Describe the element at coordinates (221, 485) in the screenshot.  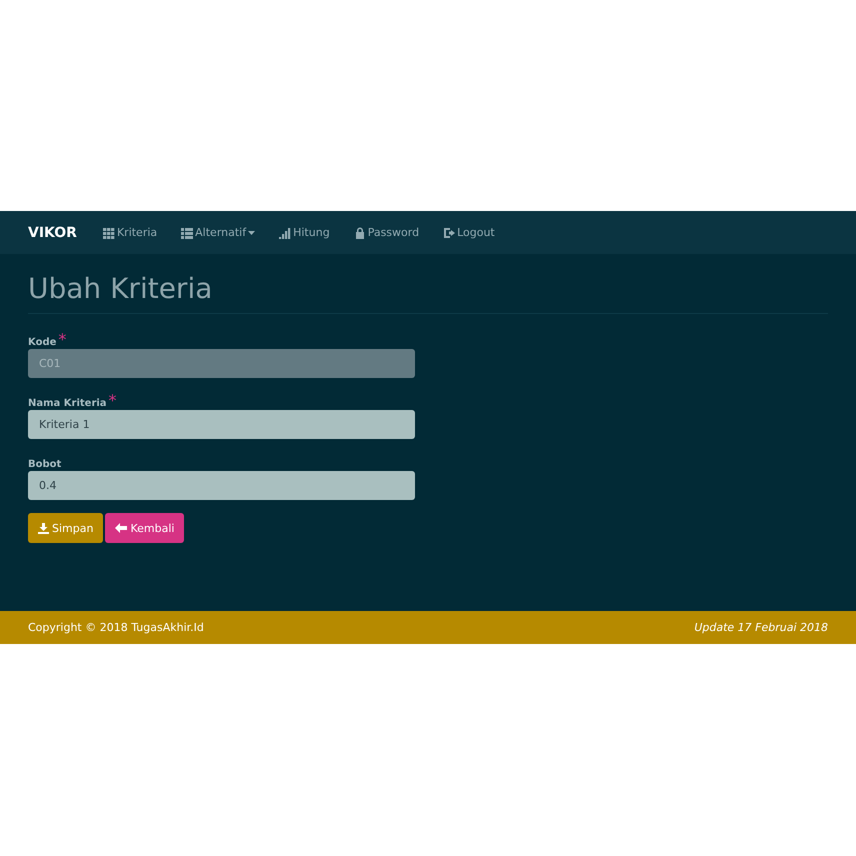
I see `input-field: 0.4` at that location.